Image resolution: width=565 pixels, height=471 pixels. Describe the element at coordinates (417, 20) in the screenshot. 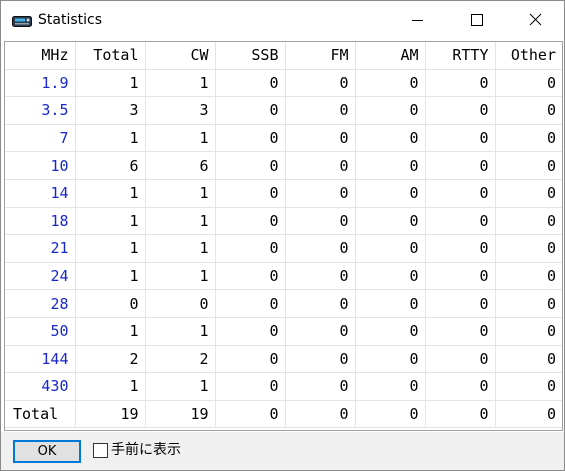

I see `minimize-button` at that location.